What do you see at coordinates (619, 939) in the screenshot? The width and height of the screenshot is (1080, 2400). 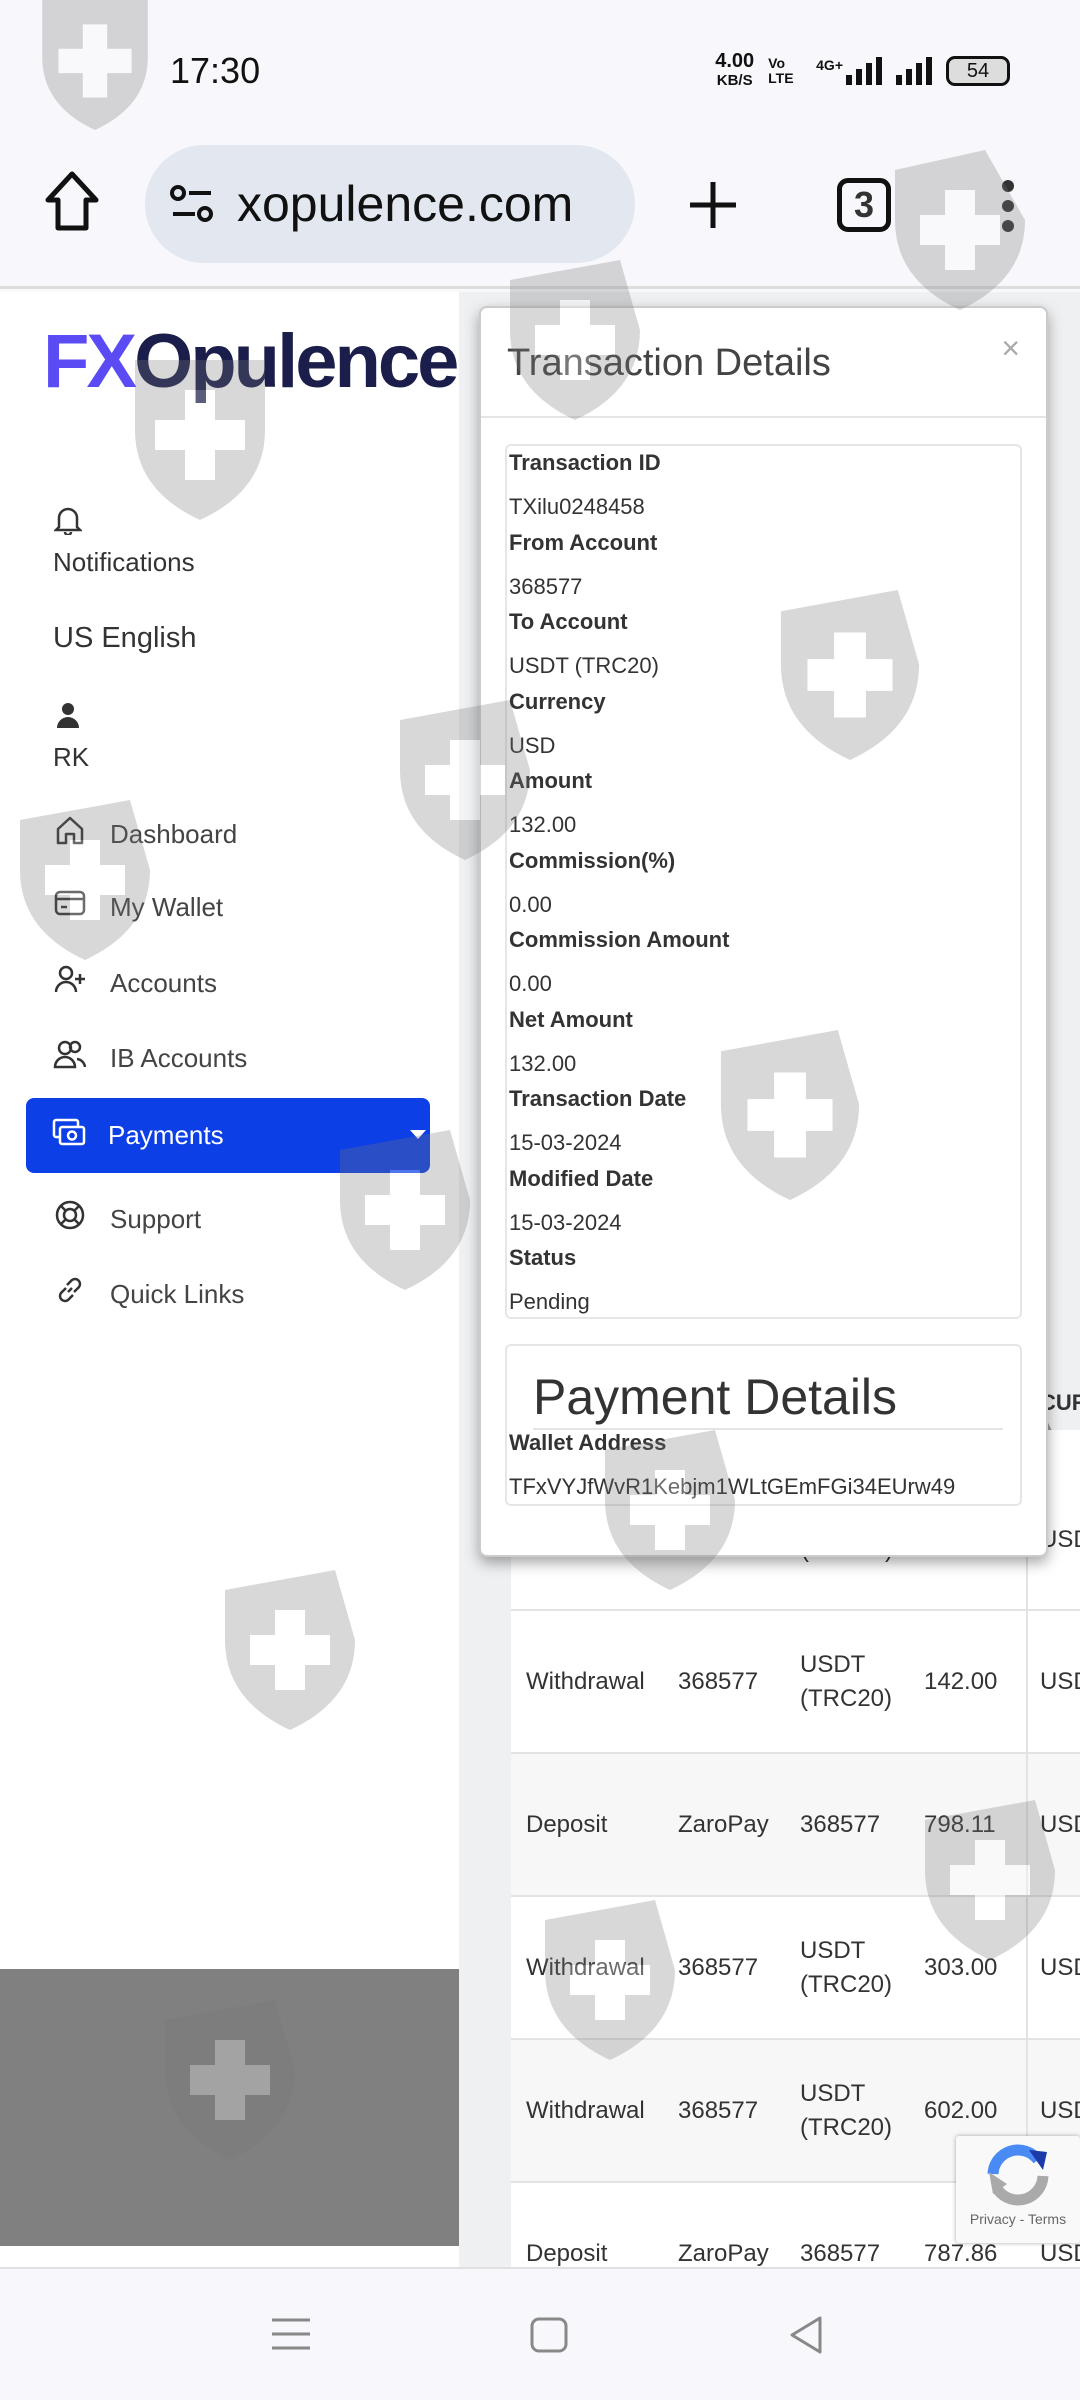 I see `field-label: Commission Amount` at bounding box center [619, 939].